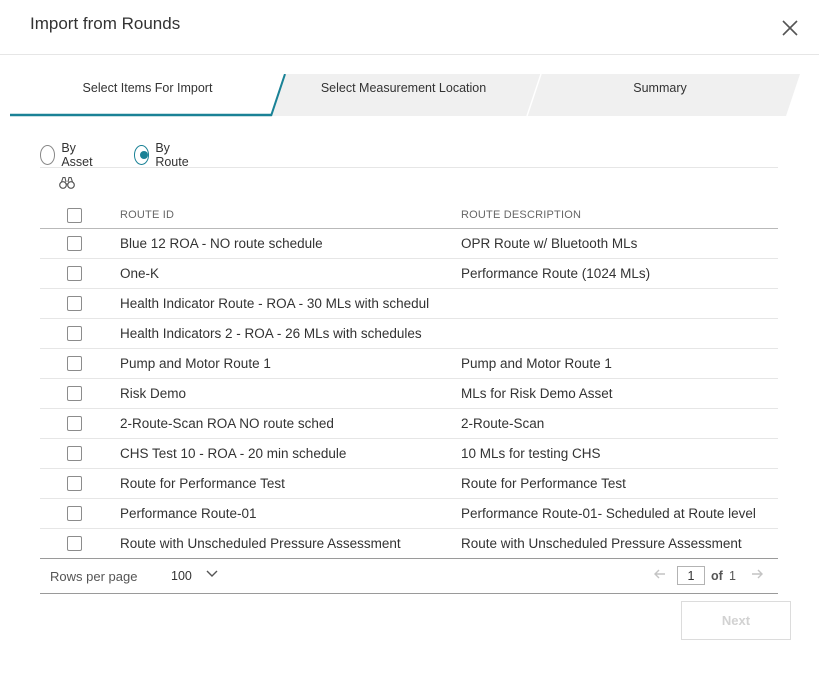  What do you see at coordinates (543, 483) in the screenshot?
I see `route-description-cell: Route for Performance Test` at bounding box center [543, 483].